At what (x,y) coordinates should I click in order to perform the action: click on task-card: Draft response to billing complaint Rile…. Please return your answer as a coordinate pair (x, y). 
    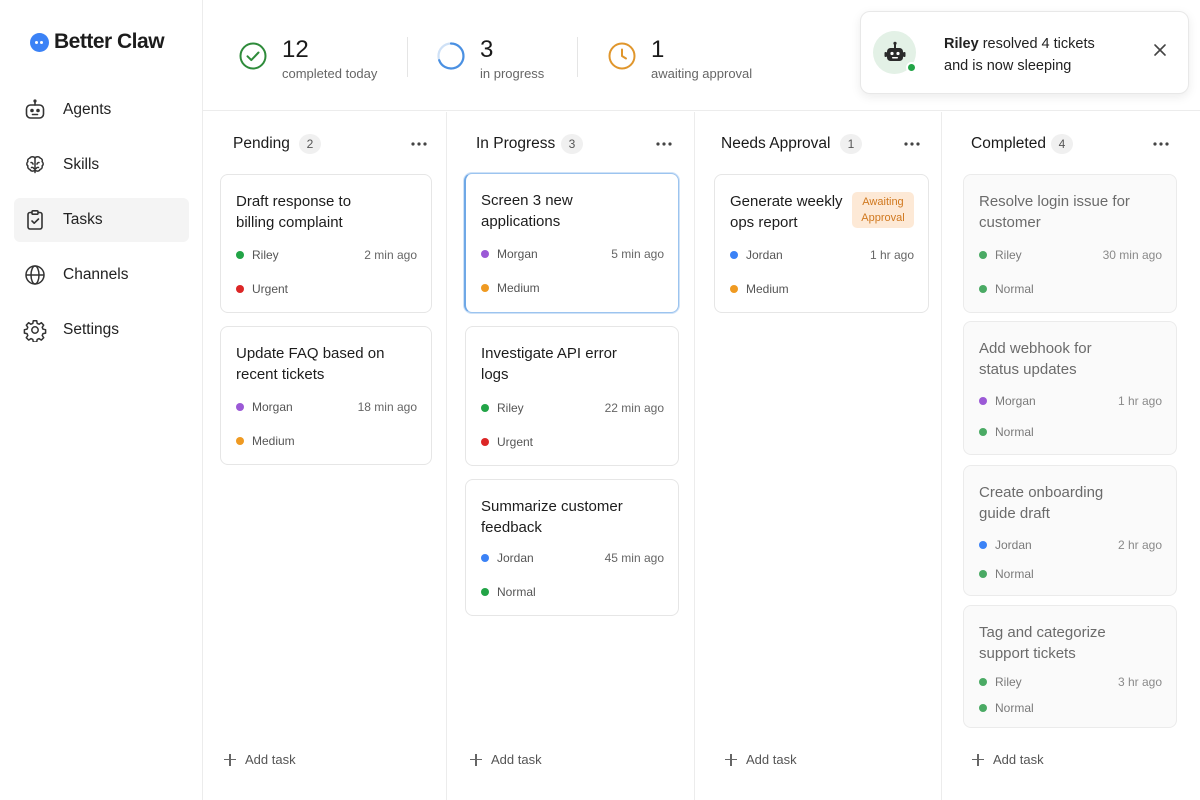
    Looking at the image, I should click on (326, 243).